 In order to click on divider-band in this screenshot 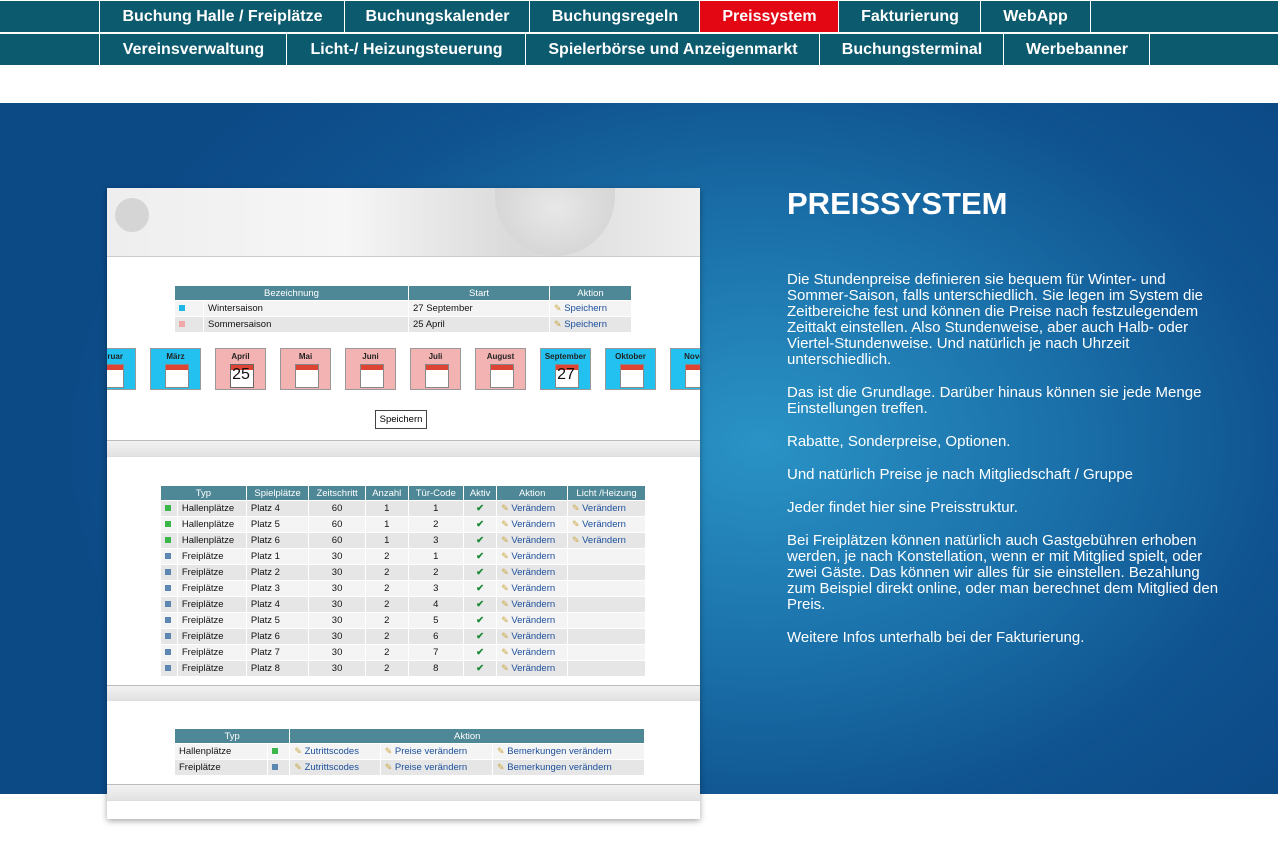, I will do `click(403, 693)`.